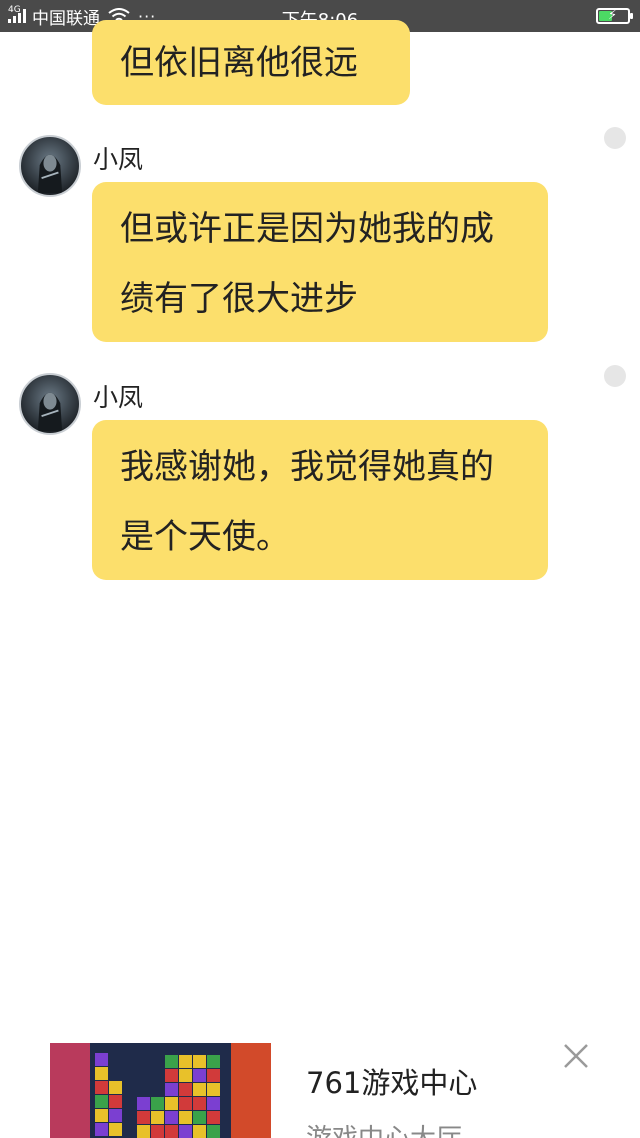 This screenshot has width=640, height=1138. I want to click on ad-banner: 761游戏中心 游戏中心大厅, so click(320, 1089).